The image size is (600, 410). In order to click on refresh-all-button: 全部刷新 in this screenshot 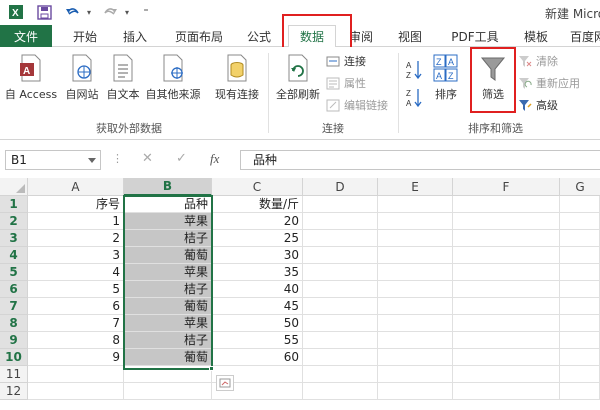, I will do `click(298, 77)`.